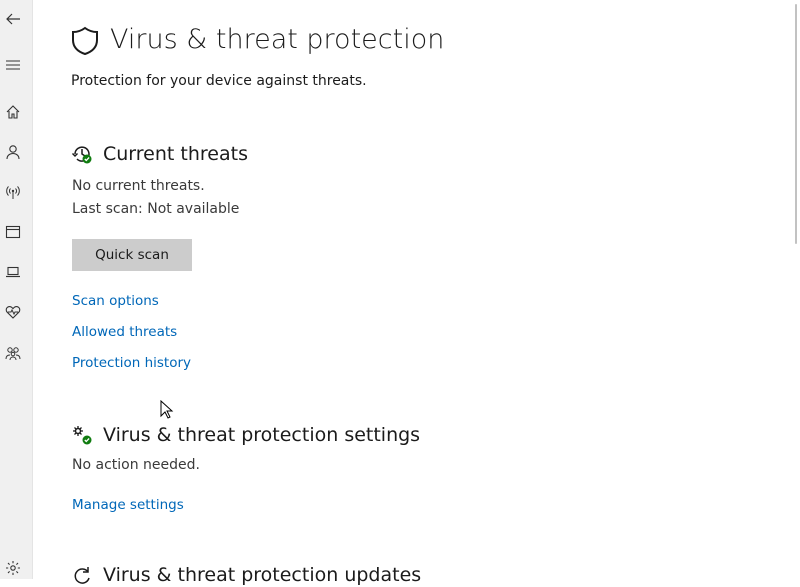 The height and width of the screenshot is (587, 800). What do you see at coordinates (13, 232) in the screenshot?
I see `app-browser-icon` at bounding box center [13, 232].